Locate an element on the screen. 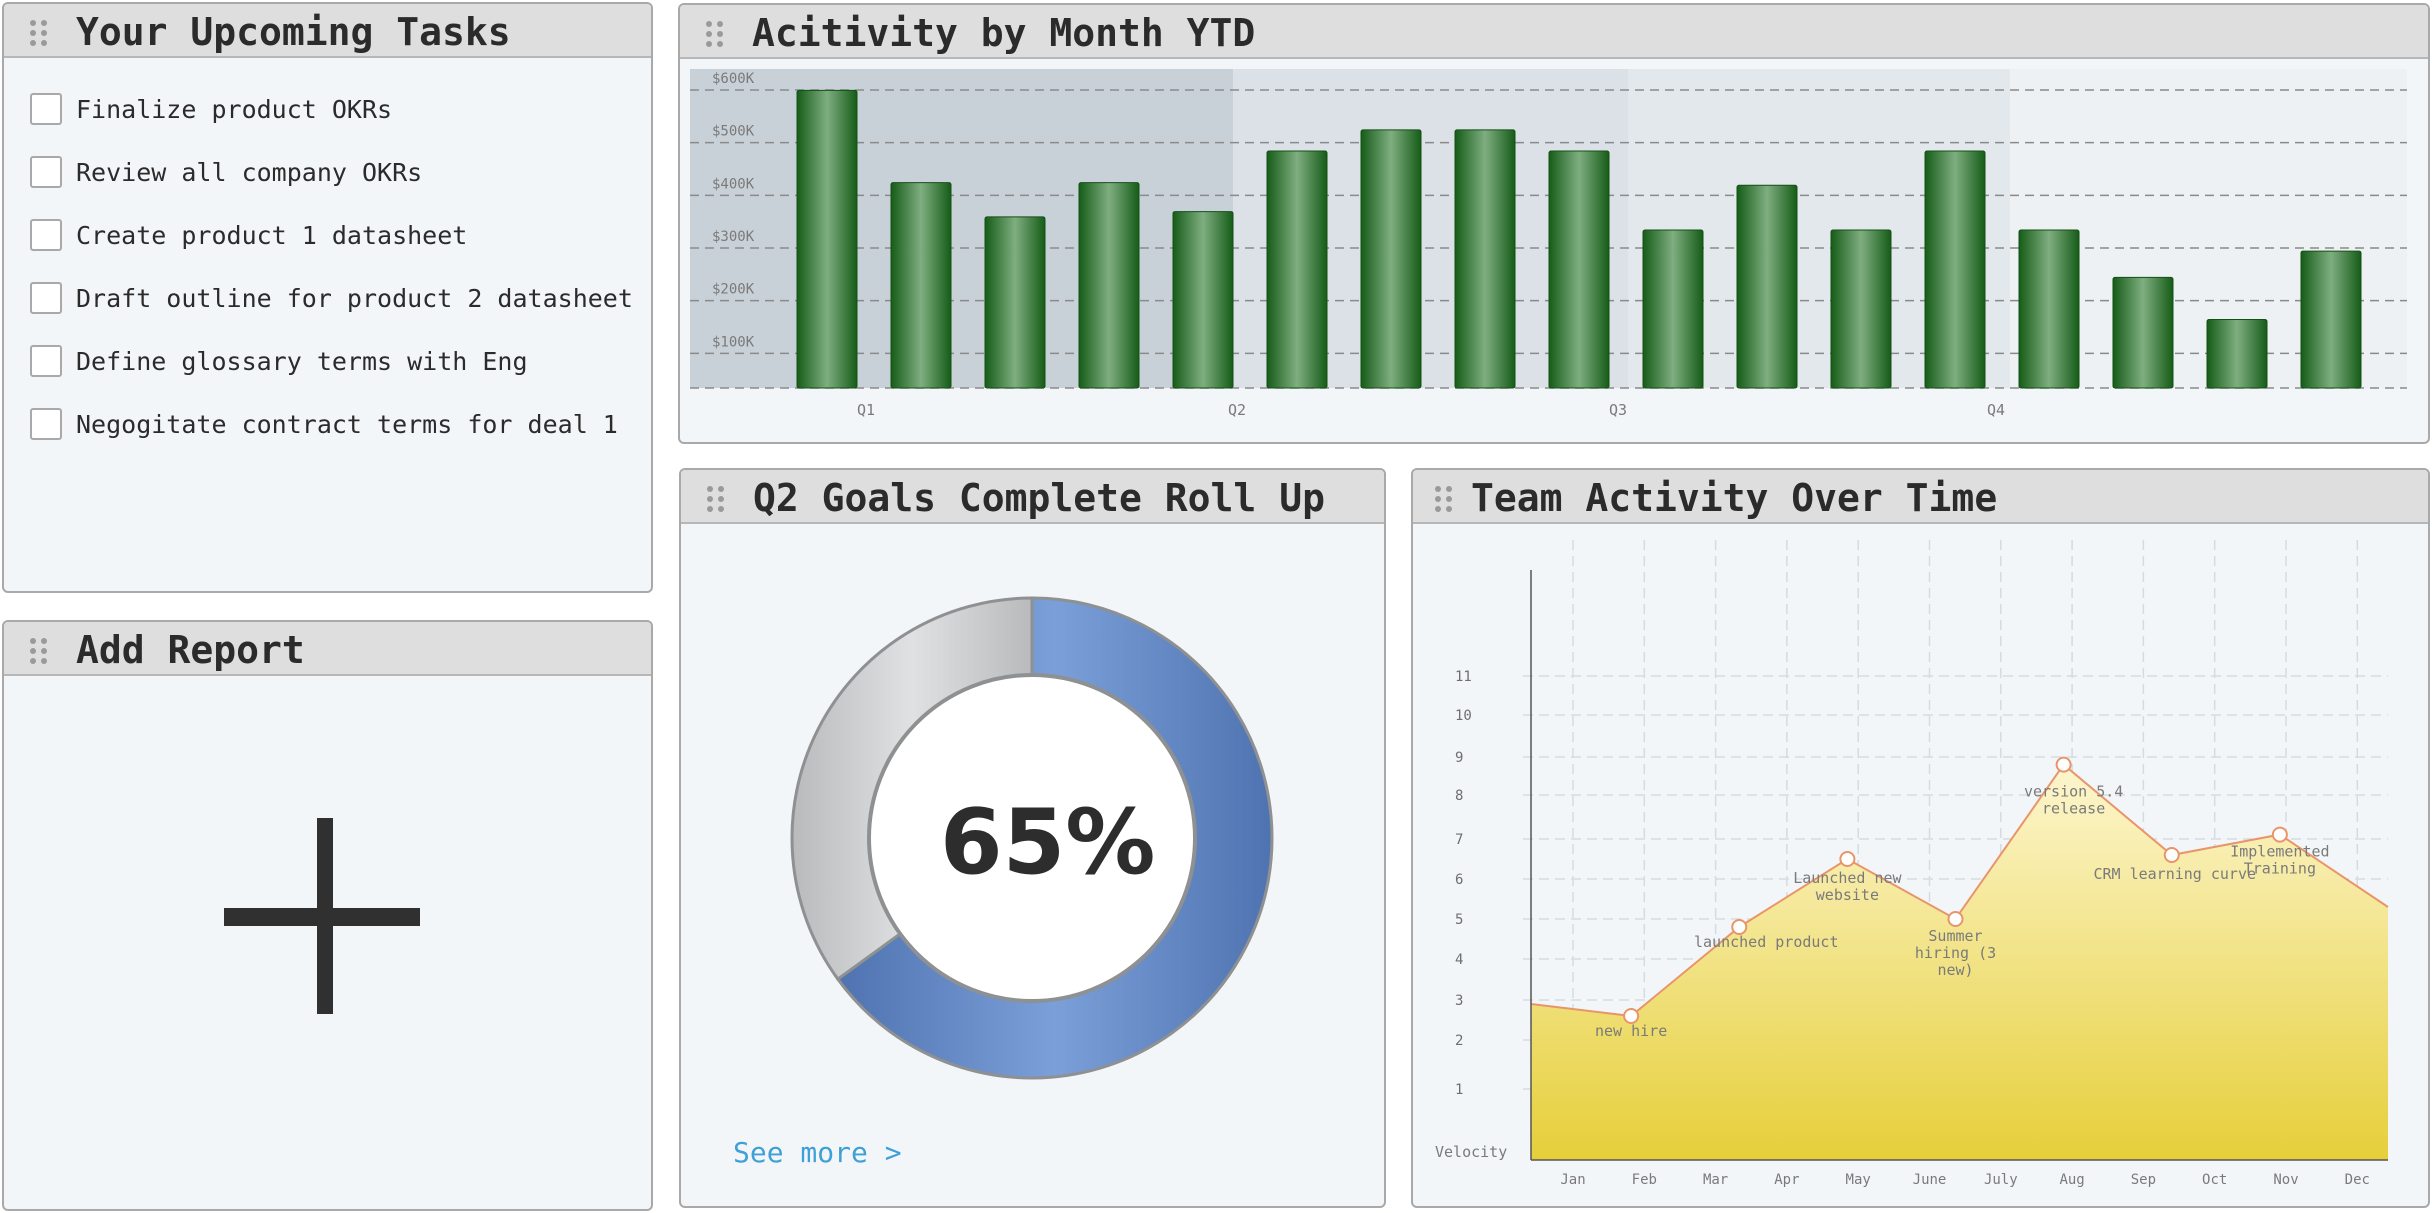 The image size is (2432, 1213). y-axis-label: Velocity is located at coordinates (1471, 1152).